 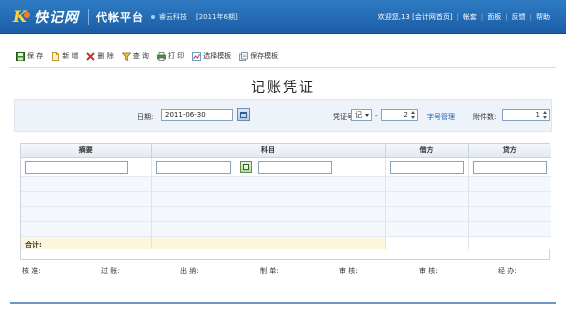 I want to click on column-header-subject: 科目, so click(x=268, y=151).